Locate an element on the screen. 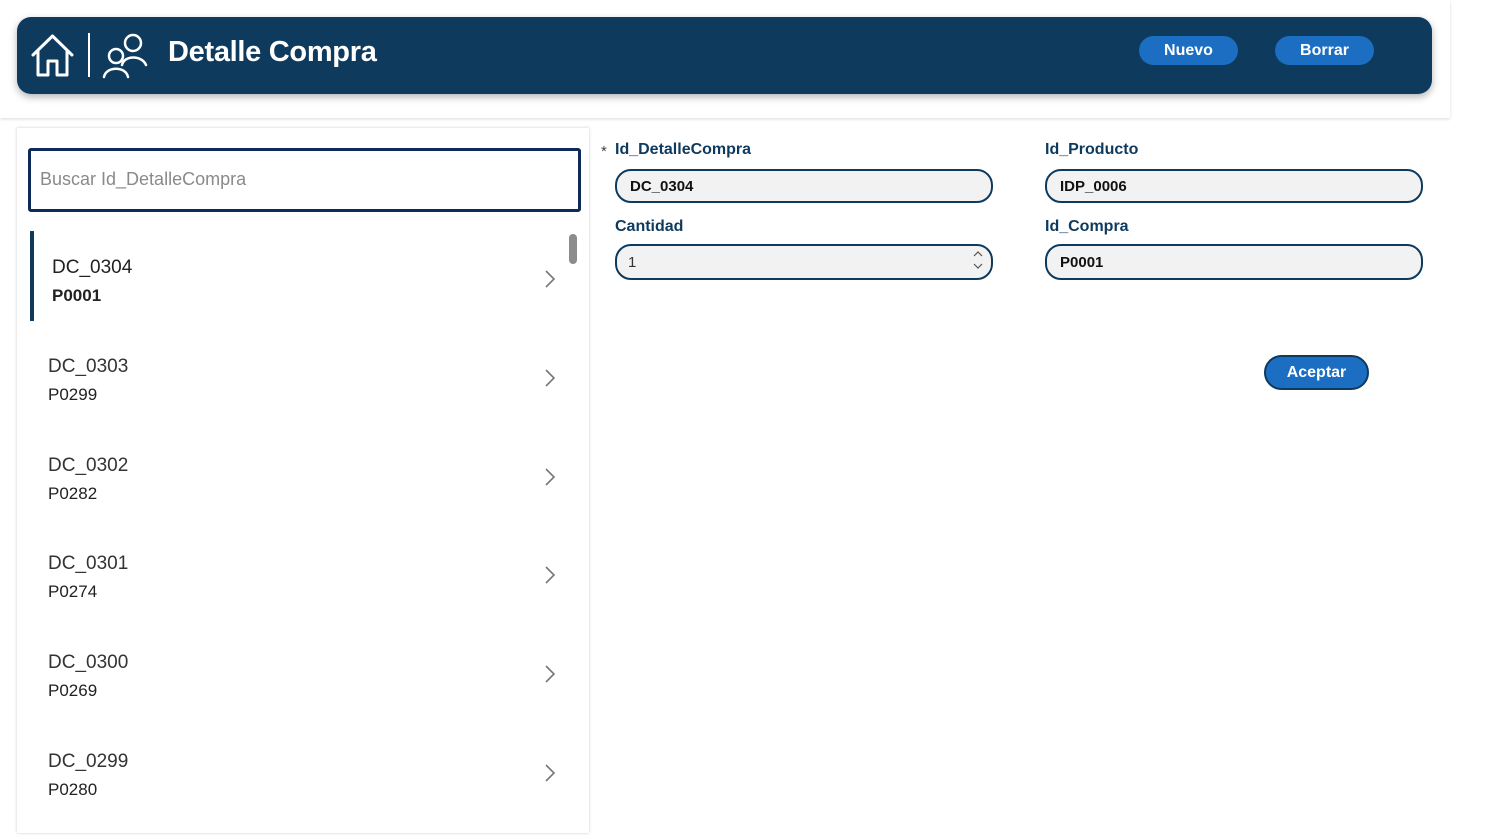 This screenshot has height=839, width=1497. id-compra-value: P0001 is located at coordinates (1082, 262).